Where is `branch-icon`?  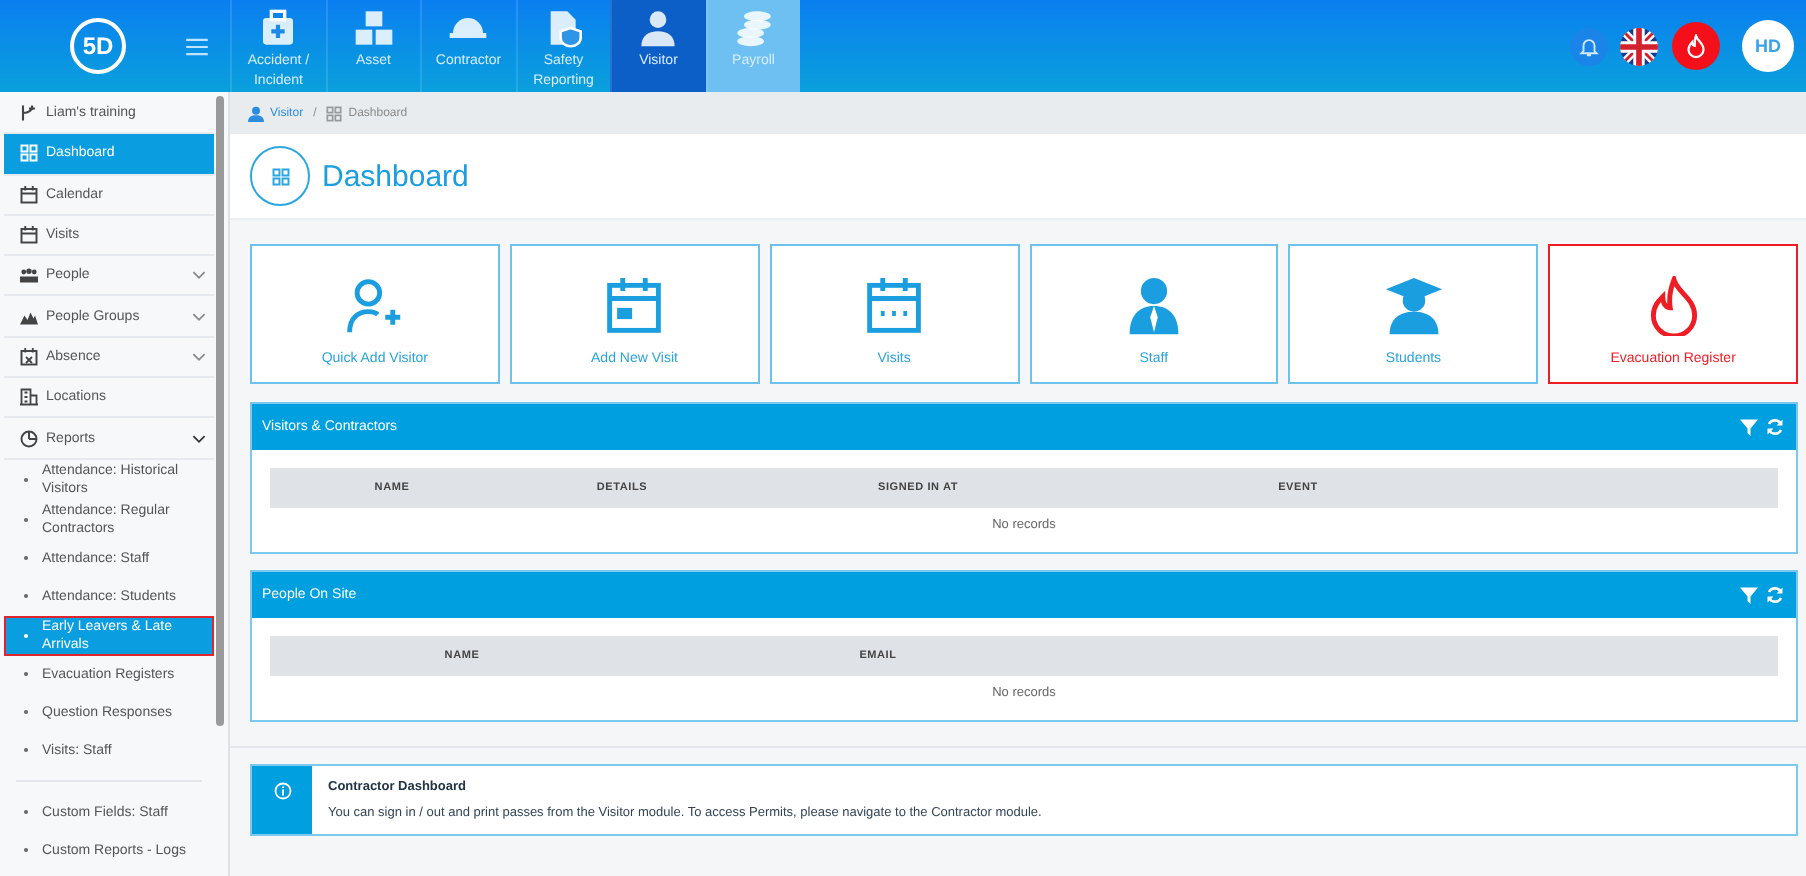
branch-icon is located at coordinates (29, 113).